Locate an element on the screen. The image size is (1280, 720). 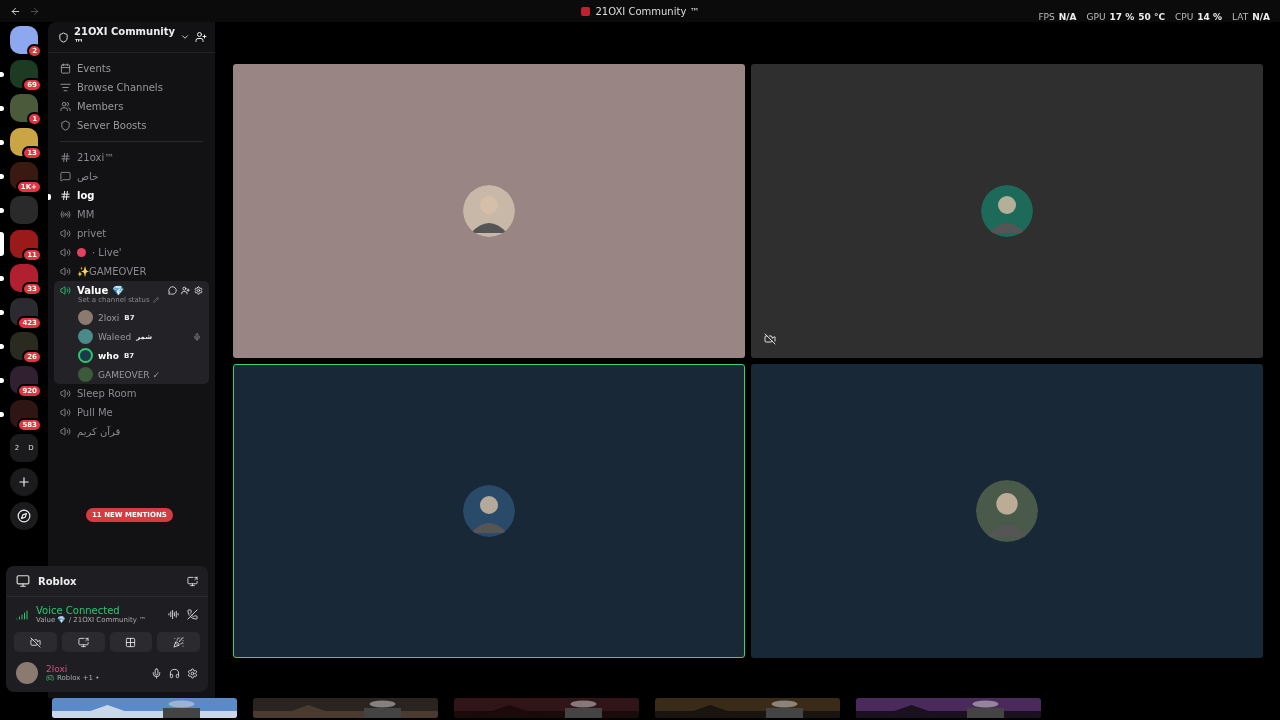
screen-share-button is located at coordinates (83, 642).